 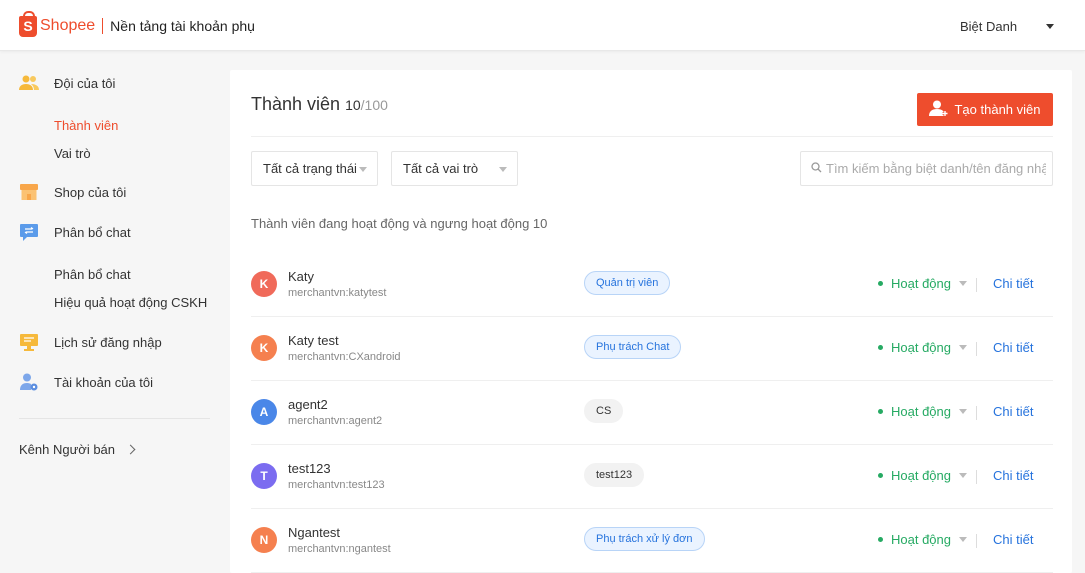 I want to click on member-name: Katy test, so click(x=313, y=340).